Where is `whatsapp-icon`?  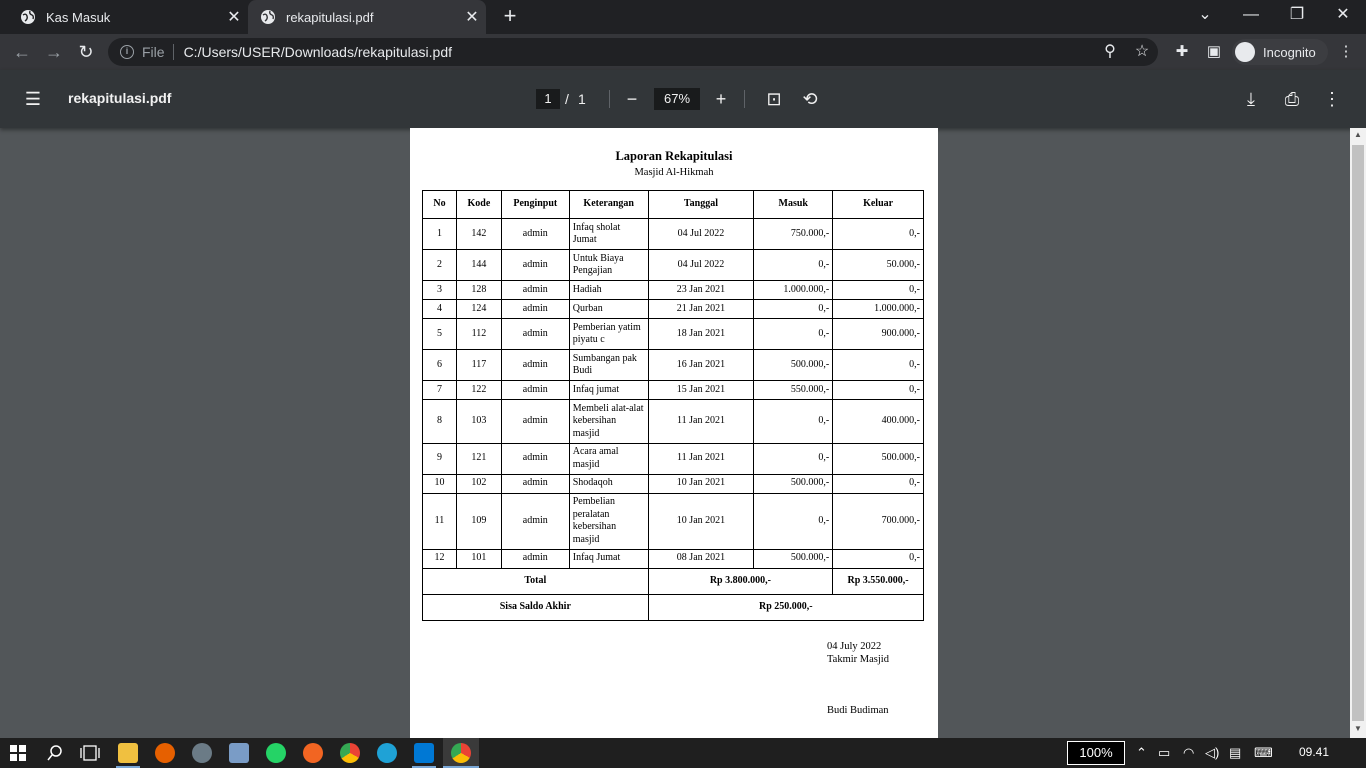
whatsapp-icon is located at coordinates (276, 753).